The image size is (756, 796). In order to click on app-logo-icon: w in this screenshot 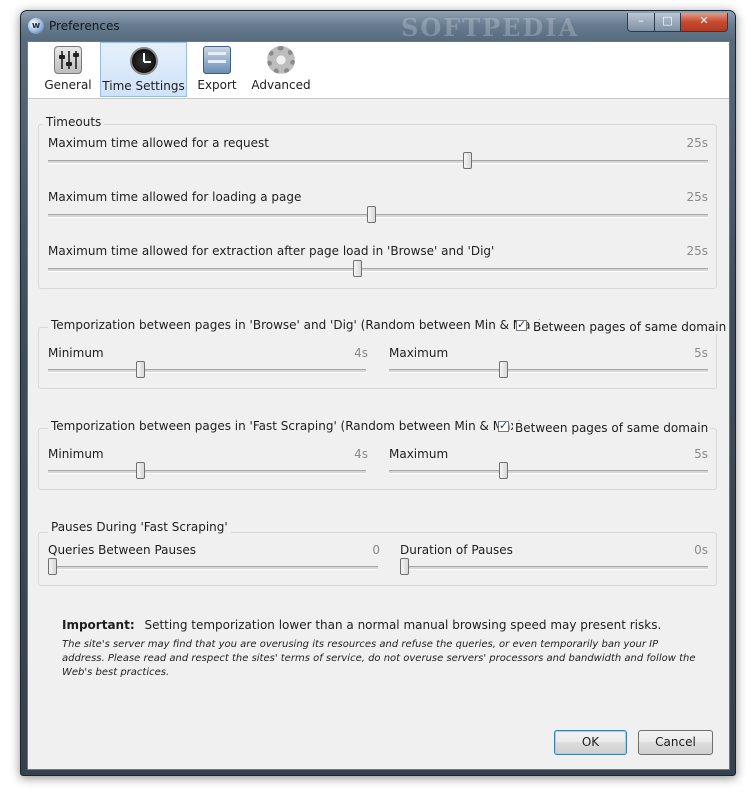, I will do `click(36, 26)`.